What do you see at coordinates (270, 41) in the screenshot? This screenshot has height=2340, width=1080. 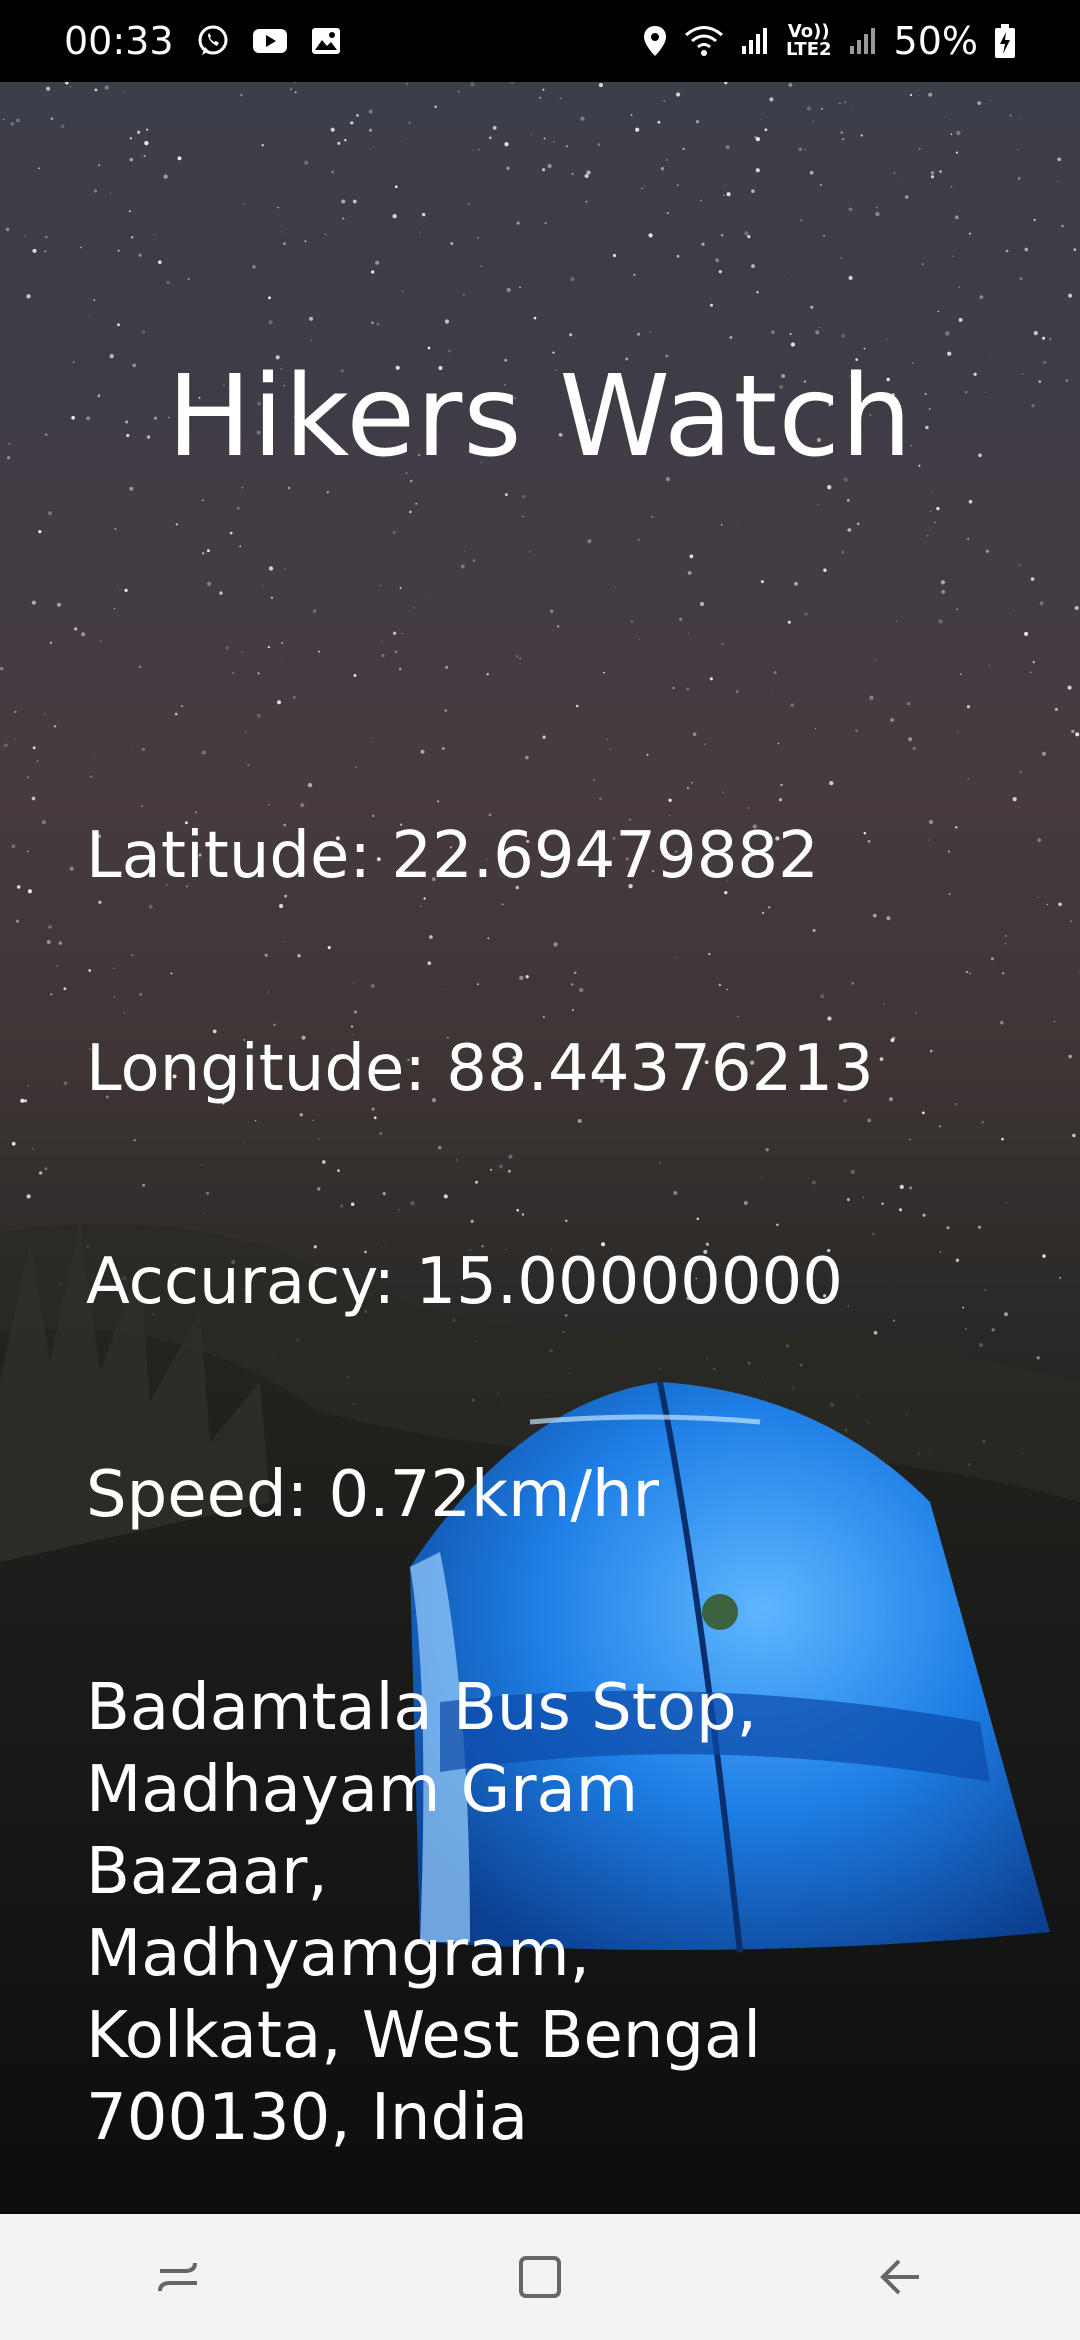 I see `youtube-icon` at bounding box center [270, 41].